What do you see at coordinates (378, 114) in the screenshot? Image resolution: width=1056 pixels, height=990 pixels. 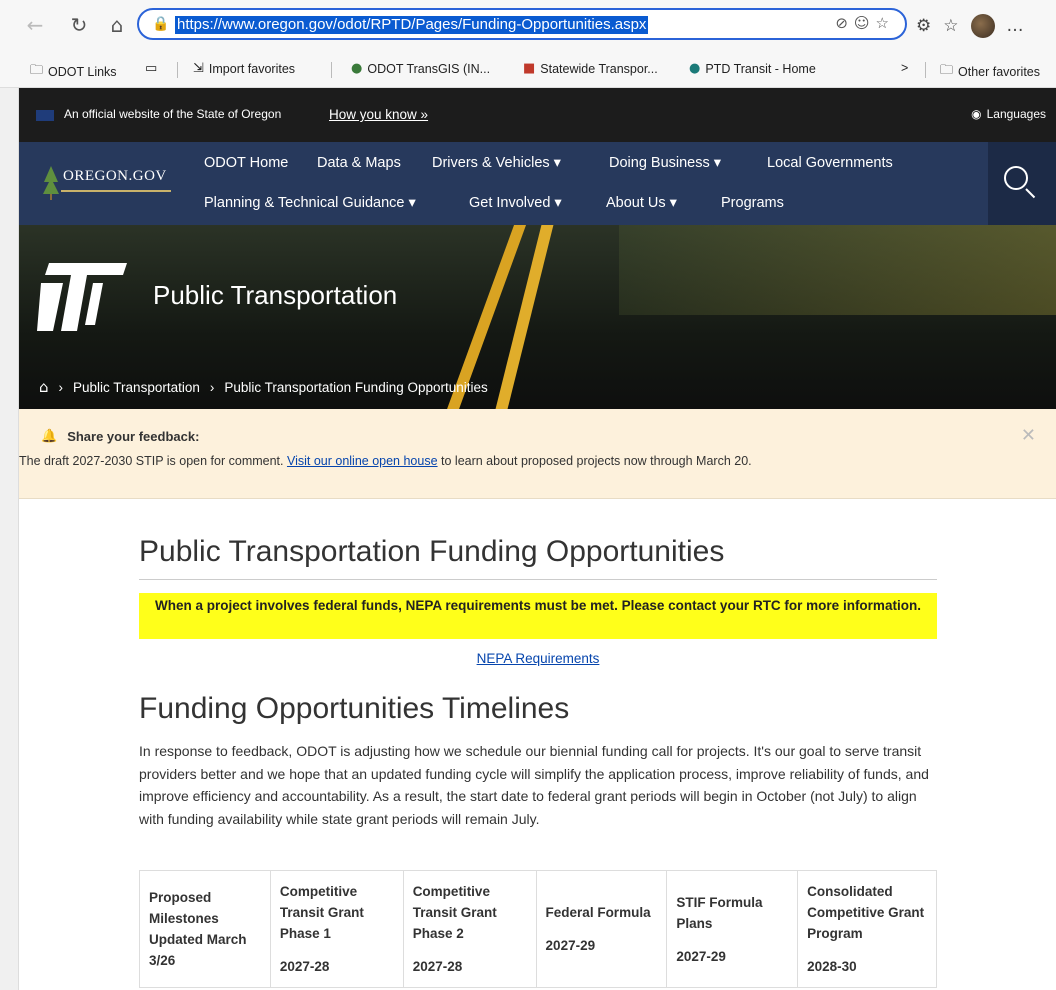 I see `how-you-know-link: How you know »` at bounding box center [378, 114].